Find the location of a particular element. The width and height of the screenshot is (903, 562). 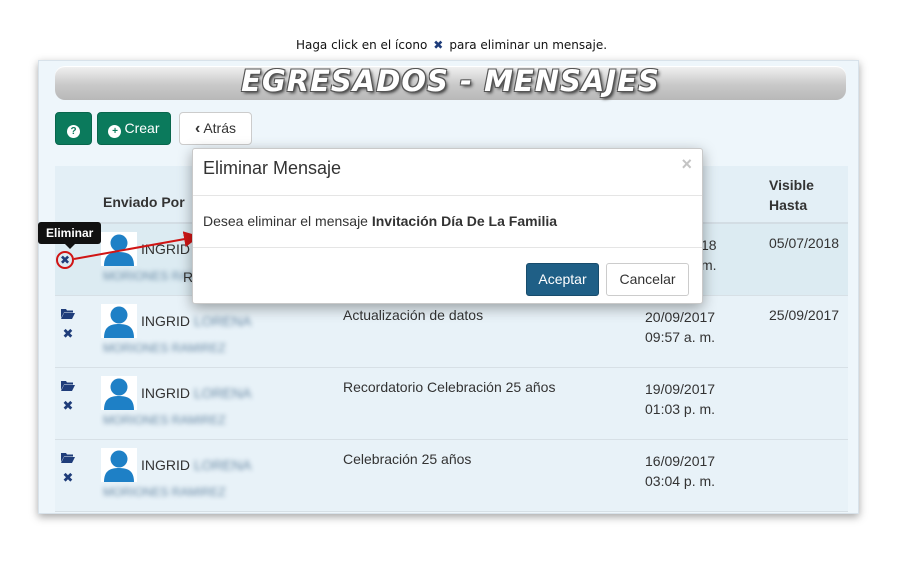

sent-date-value: 16/09/2017 is located at coordinates (680, 461).